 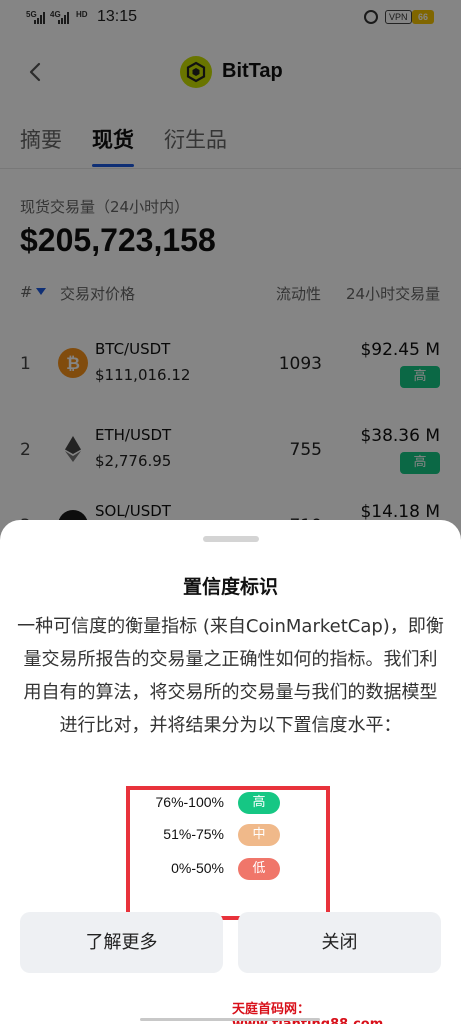 What do you see at coordinates (121, 942) in the screenshot?
I see `learn-more-button: 了解更多` at bounding box center [121, 942].